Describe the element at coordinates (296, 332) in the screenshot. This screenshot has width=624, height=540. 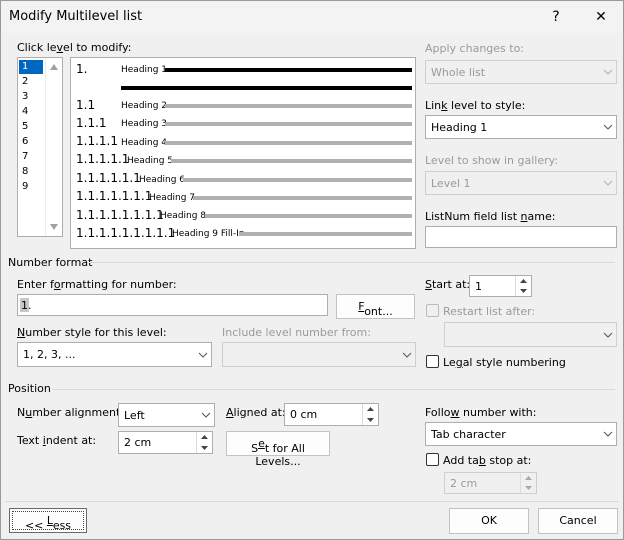
I see `include-level-label: Include level number from:` at that location.